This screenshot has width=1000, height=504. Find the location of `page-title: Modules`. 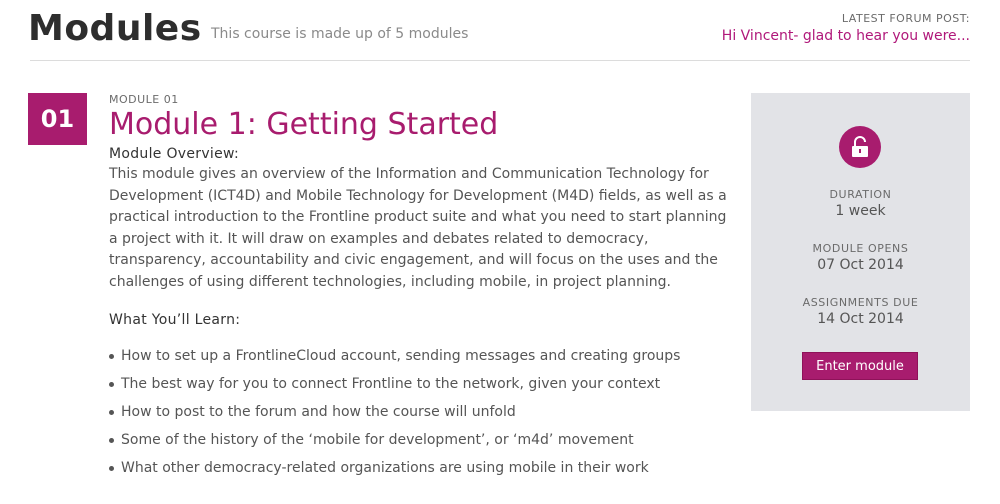

page-title: Modules is located at coordinates (115, 28).